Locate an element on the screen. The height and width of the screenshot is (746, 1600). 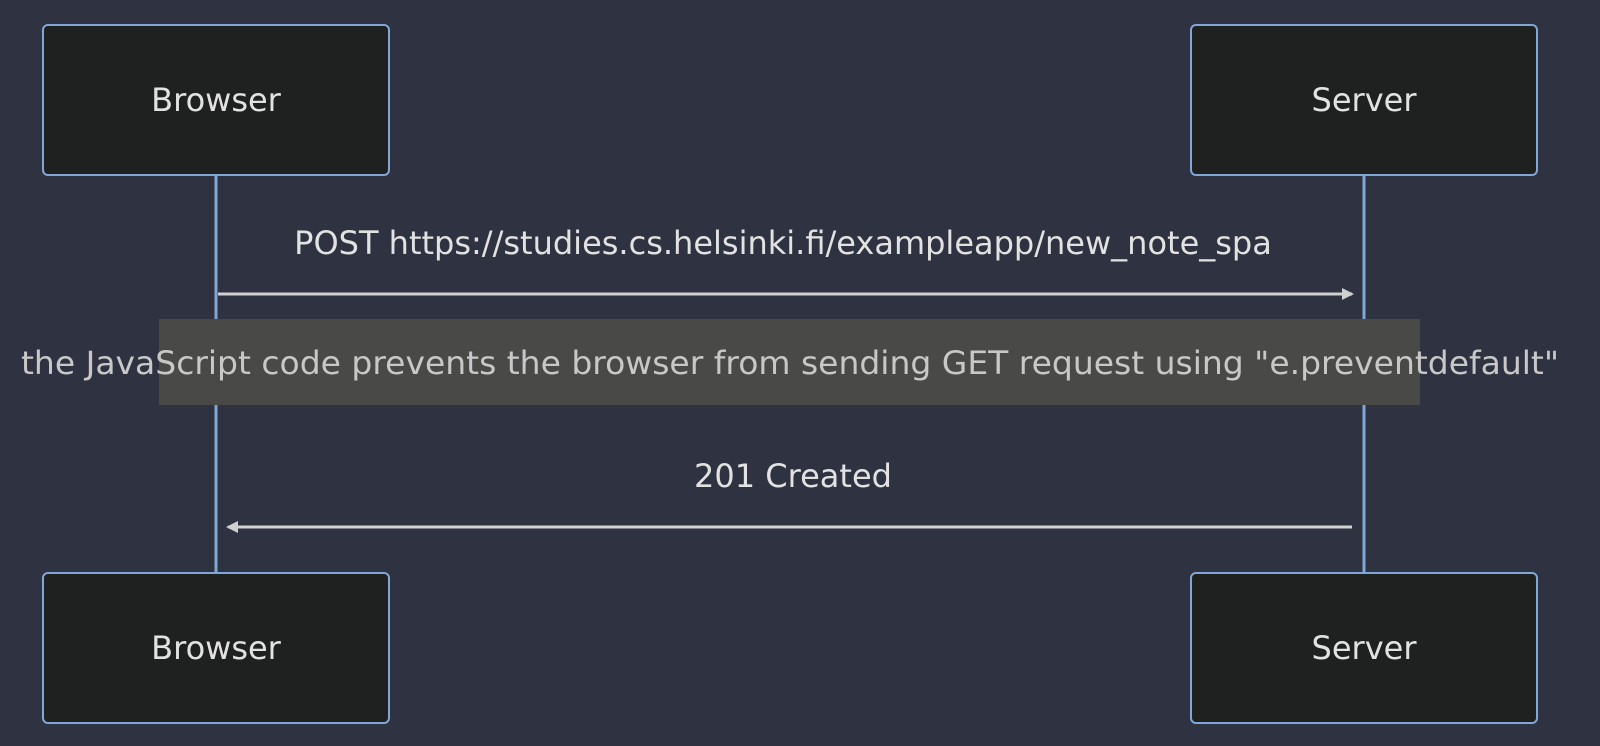
message-created-label: 201 Created is located at coordinates (793, 476).